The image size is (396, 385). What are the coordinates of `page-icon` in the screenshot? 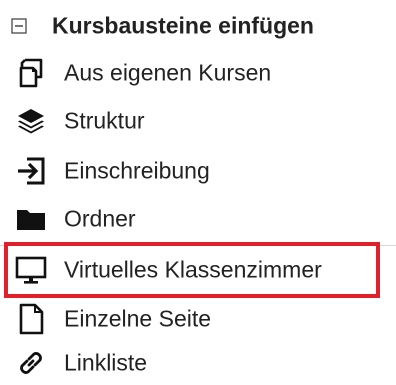 It's located at (31, 319).